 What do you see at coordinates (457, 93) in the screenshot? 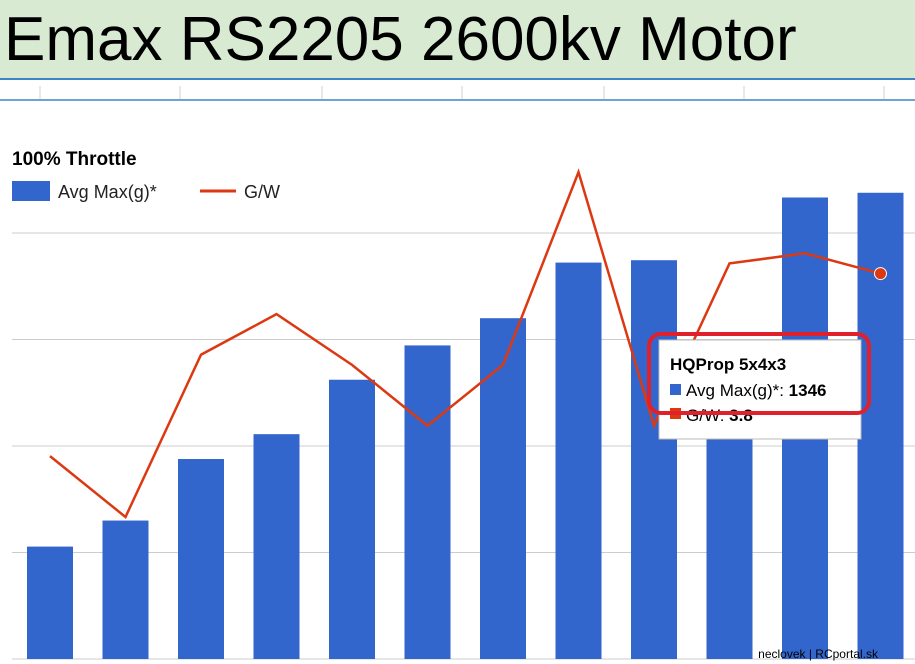
I see `sheet-column-guides` at bounding box center [457, 93].